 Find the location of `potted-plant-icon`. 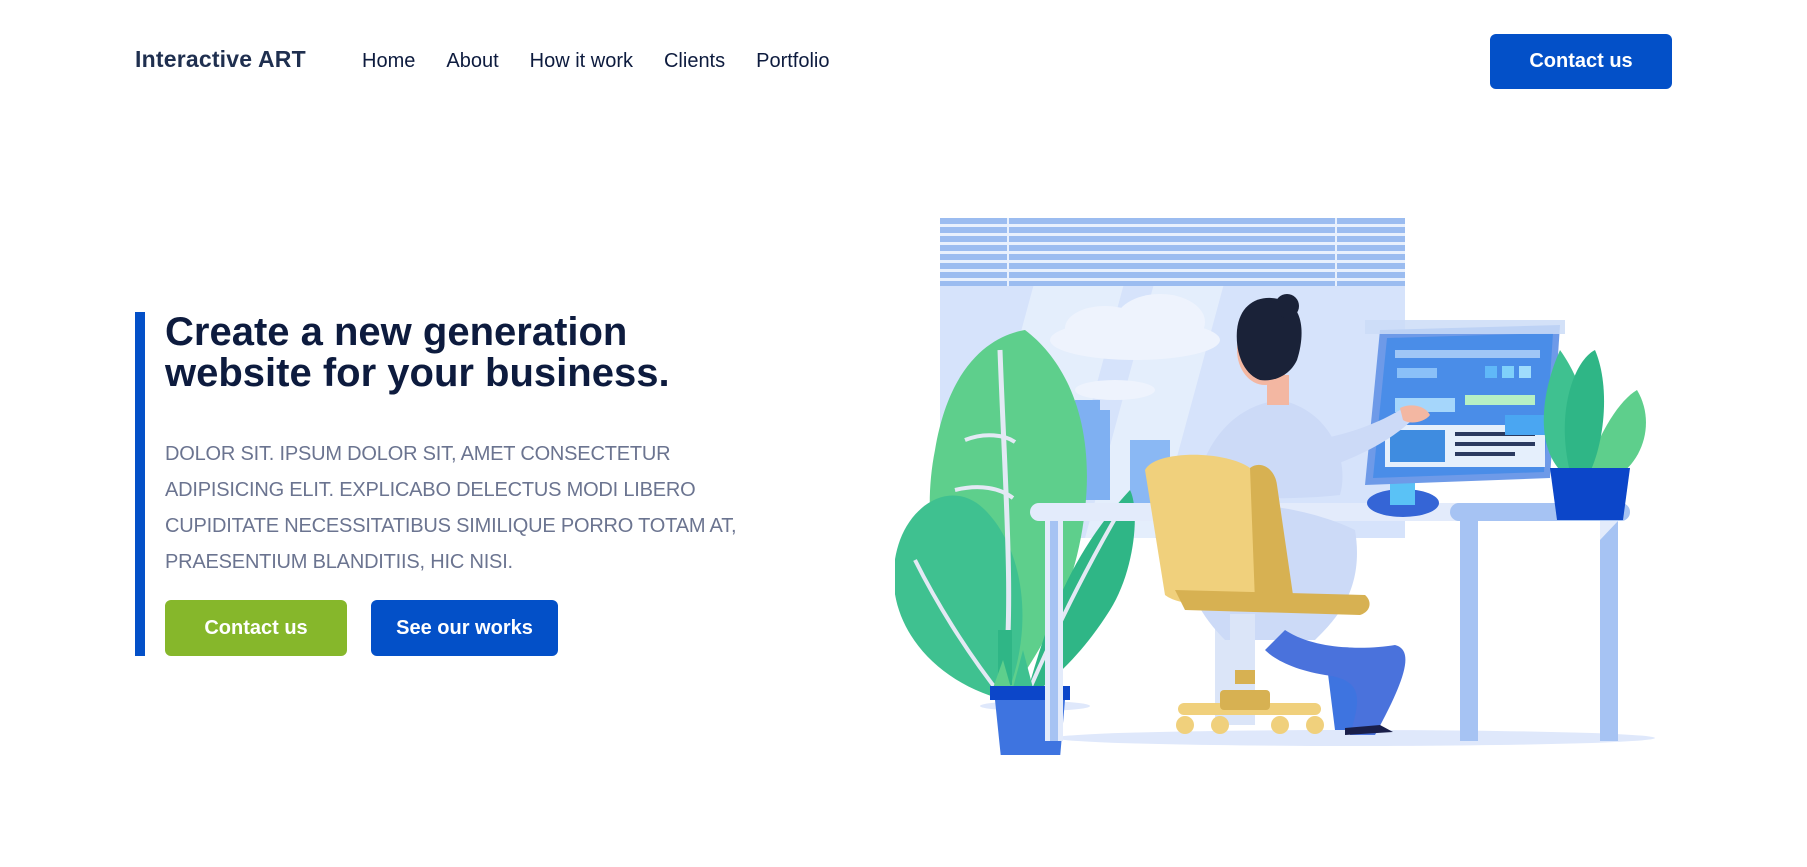

potted-plant-icon is located at coordinates (1594, 435).